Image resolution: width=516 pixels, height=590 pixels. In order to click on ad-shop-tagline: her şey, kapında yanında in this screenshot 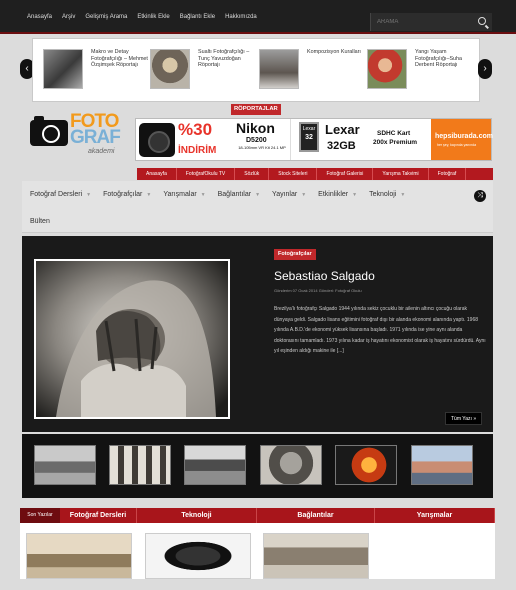, I will do `click(457, 145)`.